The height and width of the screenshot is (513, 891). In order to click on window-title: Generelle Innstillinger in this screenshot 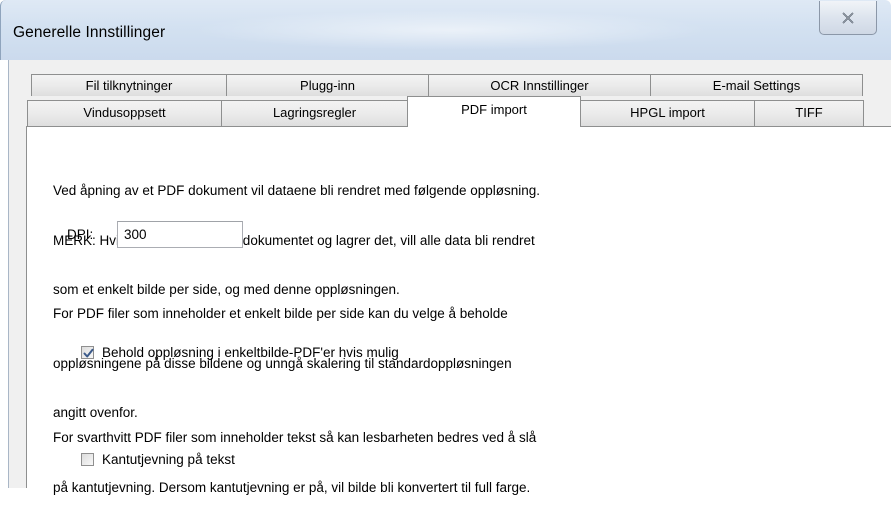, I will do `click(89, 32)`.